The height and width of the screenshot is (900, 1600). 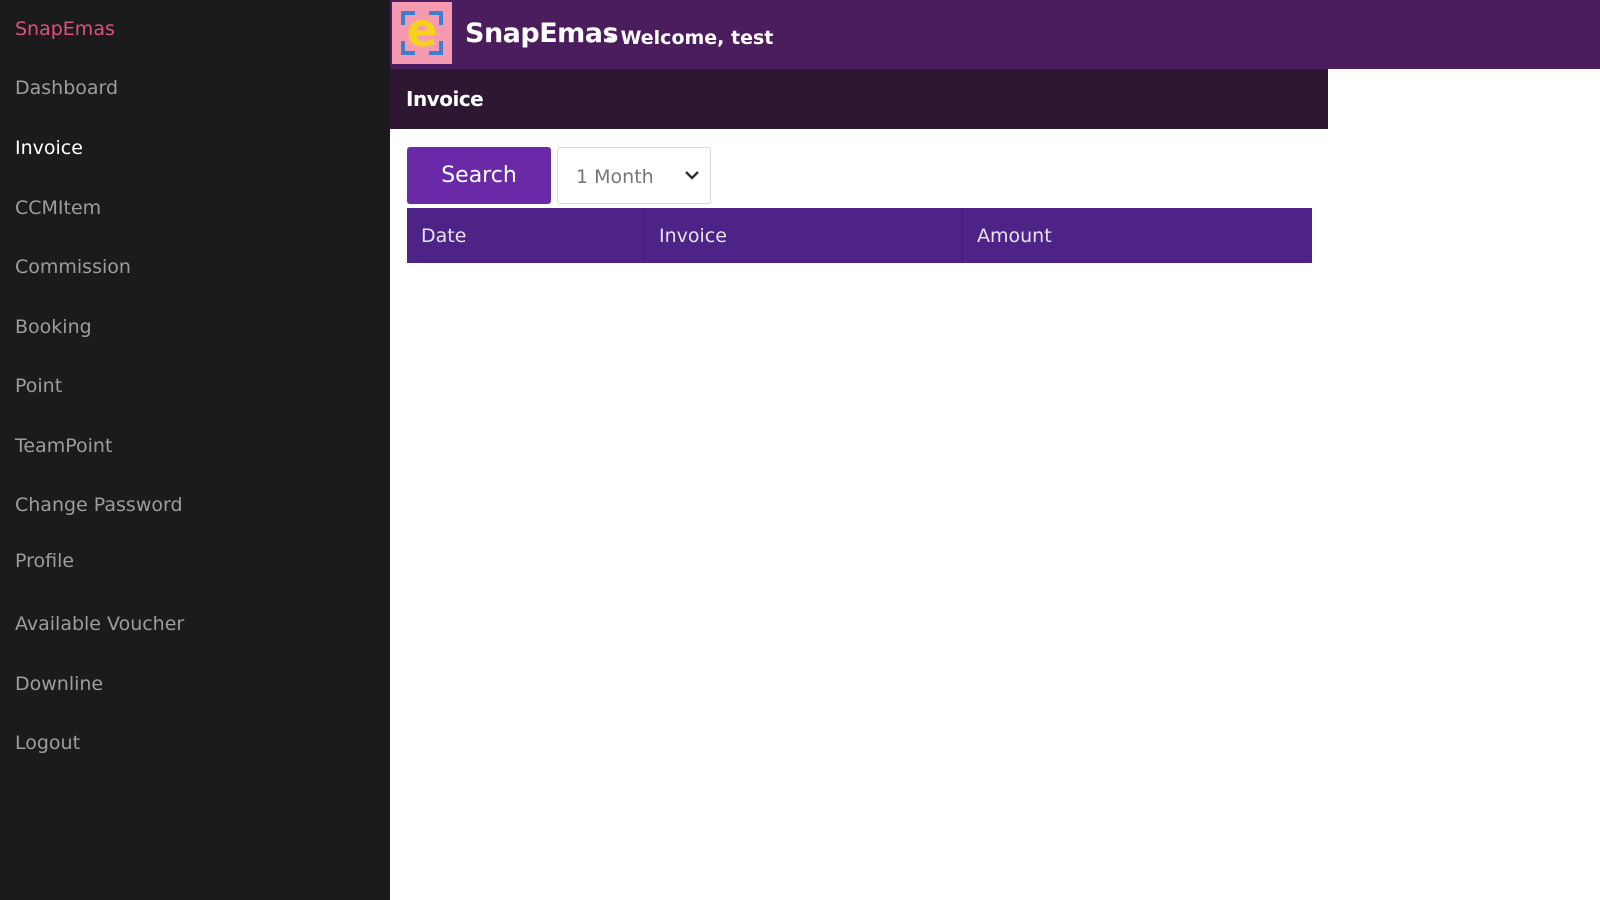 I want to click on welcome-text: - Welcome, test, so click(x=690, y=38).